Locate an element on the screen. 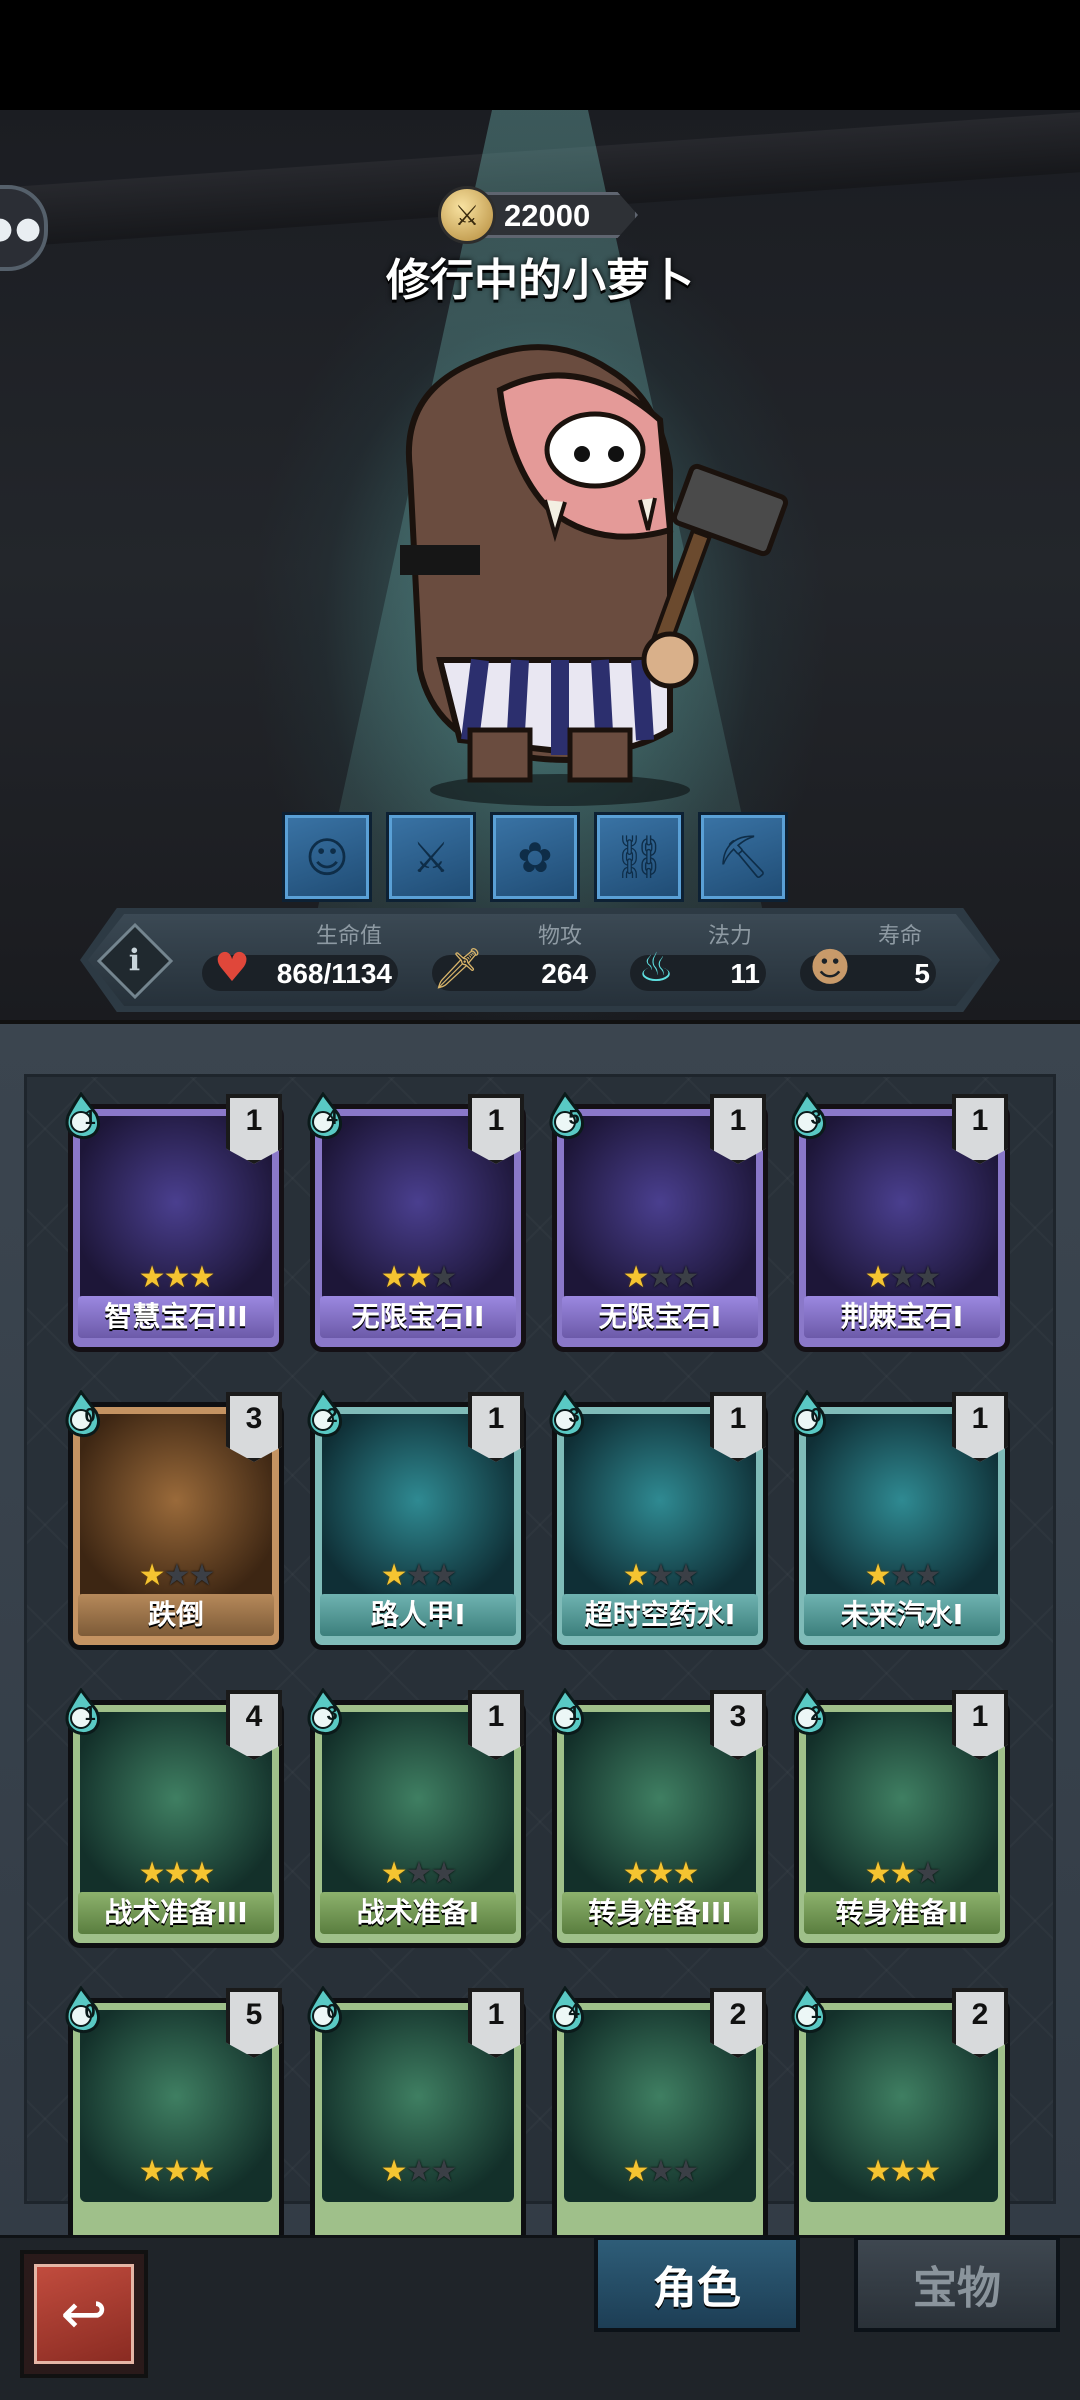 The width and height of the screenshot is (1080, 2400). card: ★★★ 跌倒 0 3 is located at coordinates (174, 1520).